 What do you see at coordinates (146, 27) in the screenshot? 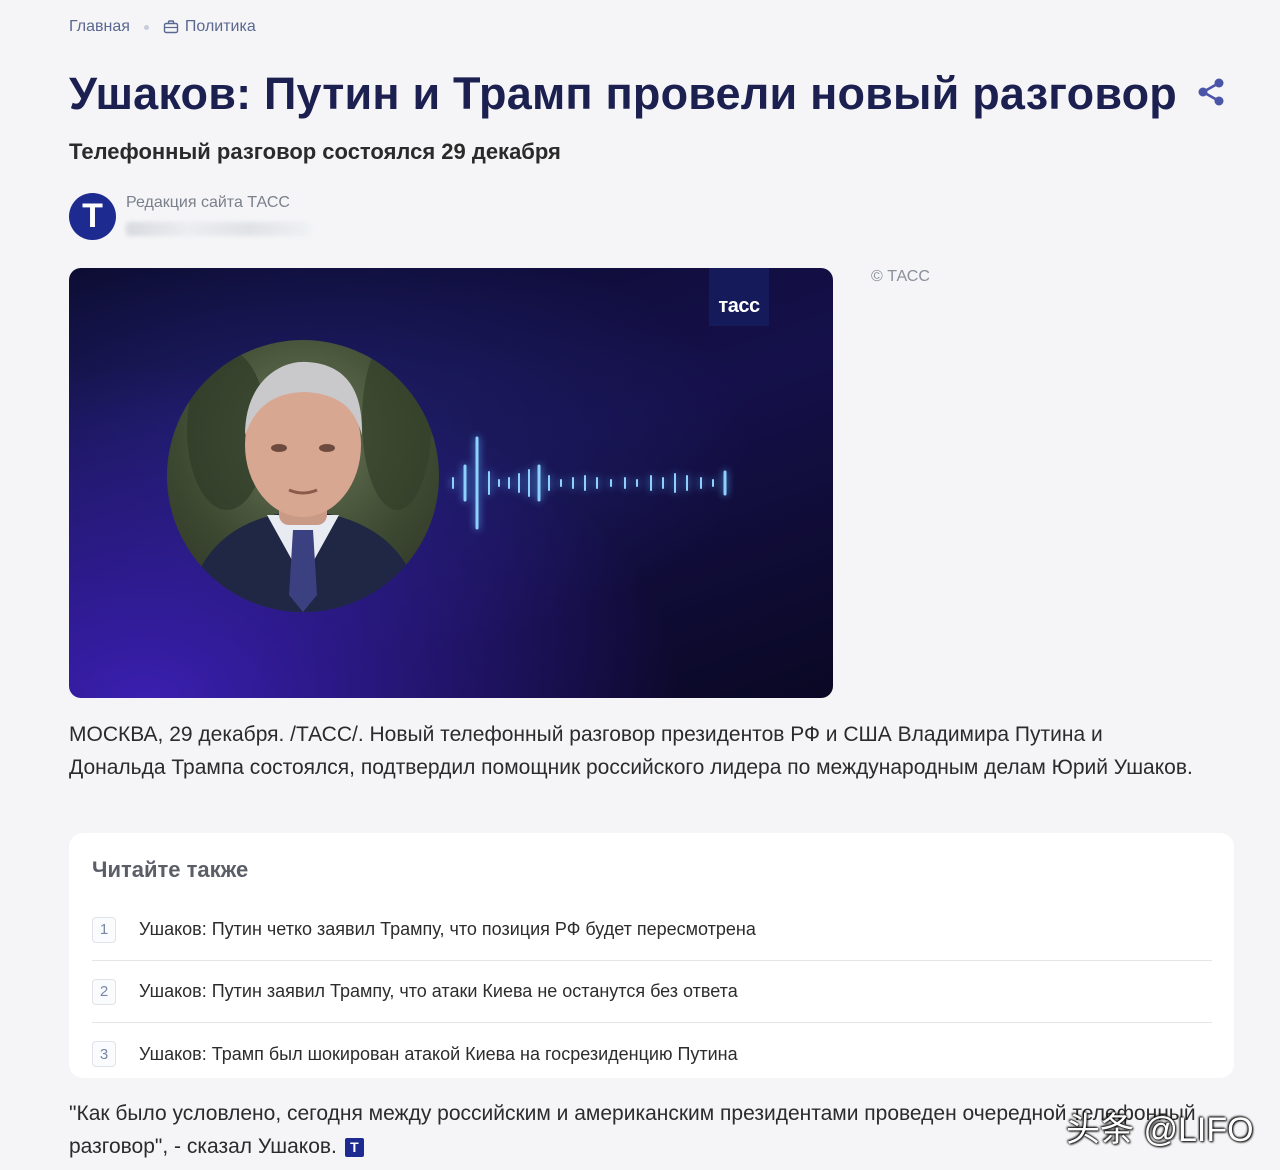
I see `breadcrumb-separator` at bounding box center [146, 27].